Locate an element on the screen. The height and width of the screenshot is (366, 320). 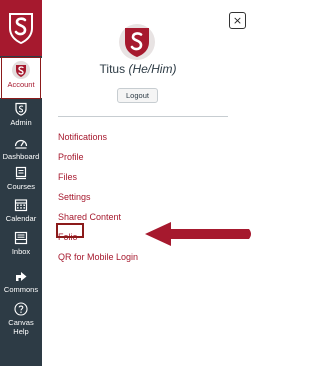
pointer-arrow-icon is located at coordinates (198, 234).